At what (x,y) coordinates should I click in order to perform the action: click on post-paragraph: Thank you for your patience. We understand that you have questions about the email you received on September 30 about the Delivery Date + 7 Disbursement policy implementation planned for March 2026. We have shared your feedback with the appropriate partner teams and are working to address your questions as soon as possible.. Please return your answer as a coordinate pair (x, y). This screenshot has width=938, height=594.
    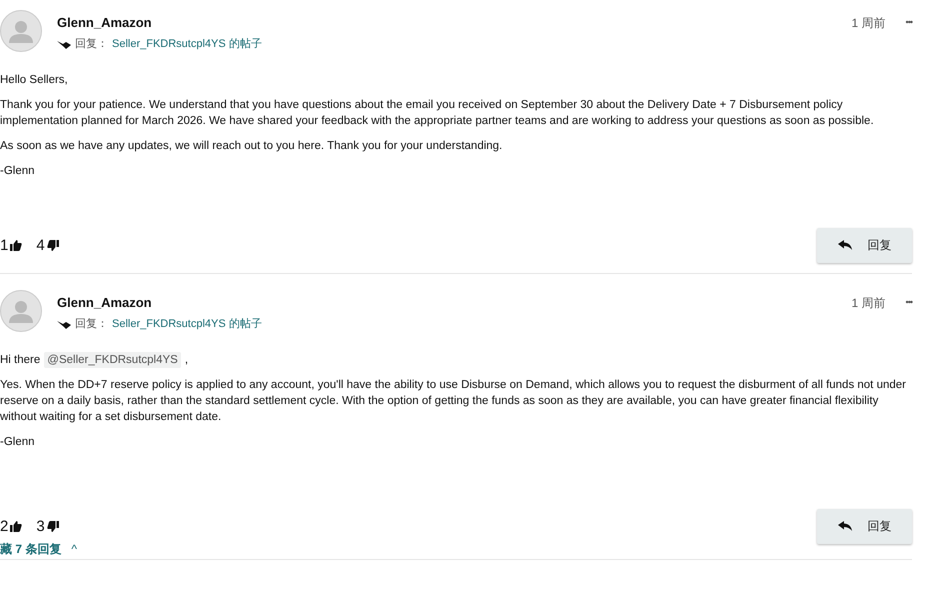
    Looking at the image, I should click on (437, 113).